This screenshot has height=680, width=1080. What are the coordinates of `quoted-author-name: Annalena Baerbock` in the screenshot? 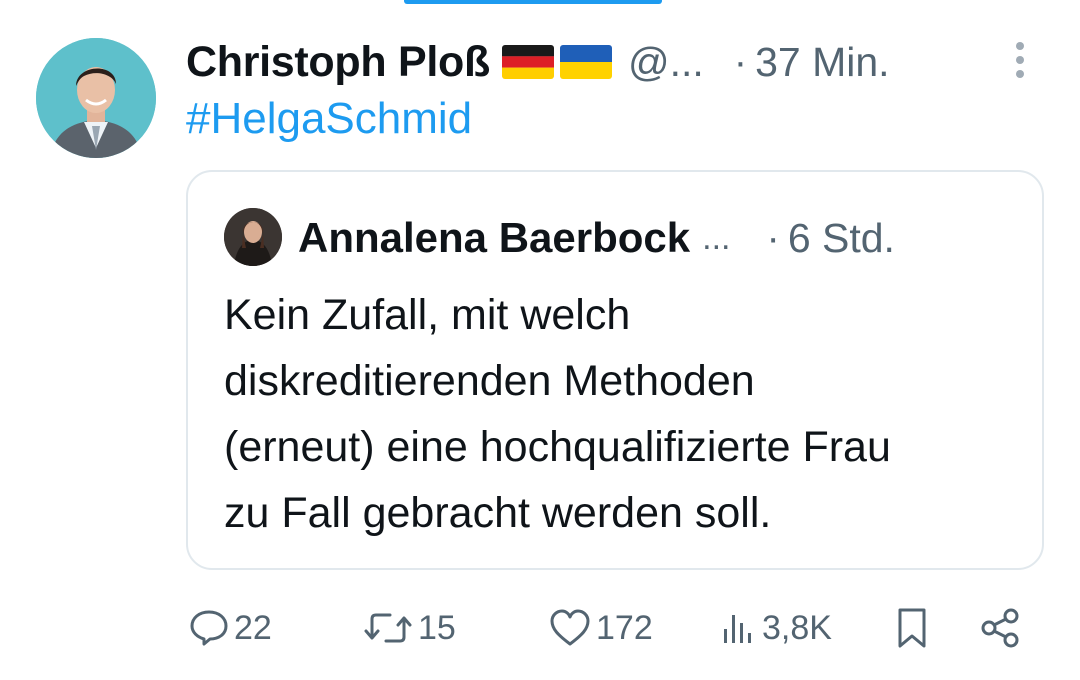 It's located at (494, 238).